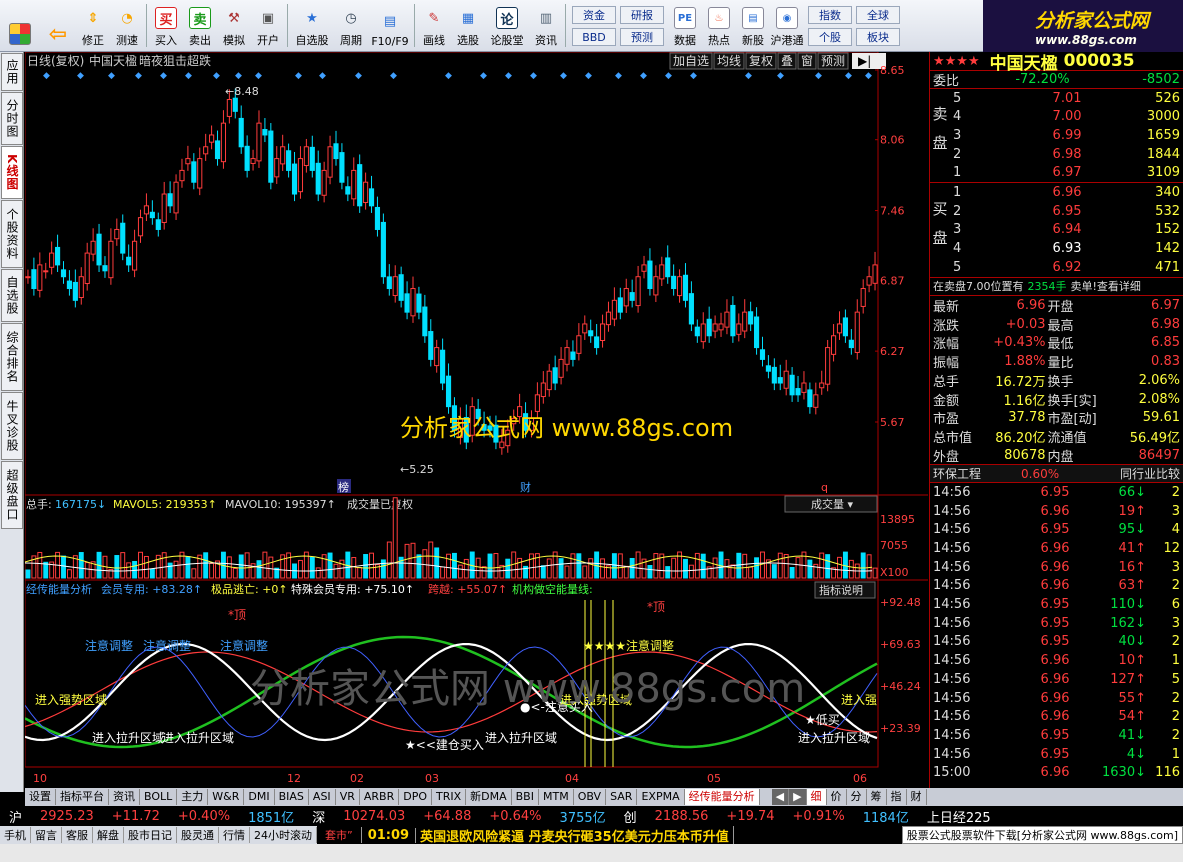 The width and height of the screenshot is (1183, 862). What do you see at coordinates (449, 797) in the screenshot?
I see `indicator-tab-12: TRIX` at bounding box center [449, 797].